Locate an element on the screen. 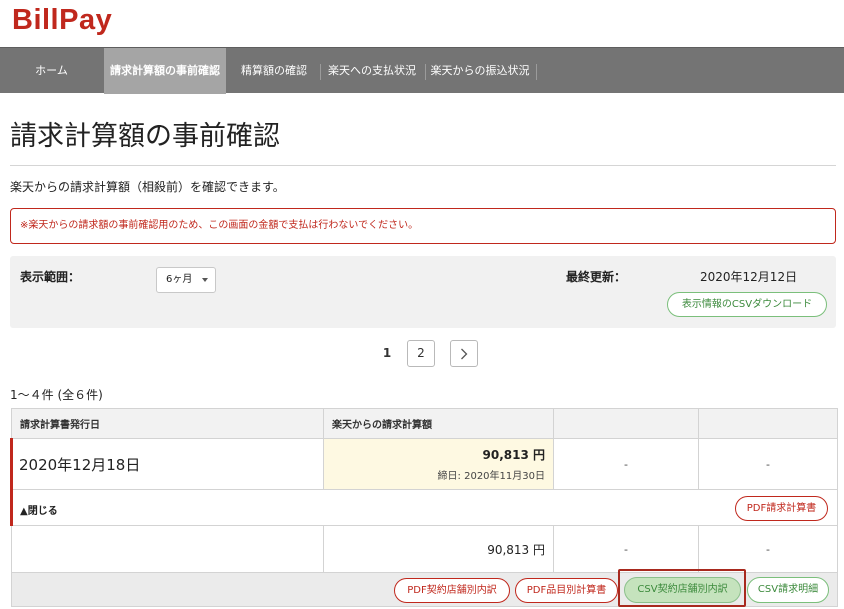 This screenshot has height=609, width=844. nav-item-invoice-preview: 請求計算額の事前確認 is located at coordinates (165, 71).